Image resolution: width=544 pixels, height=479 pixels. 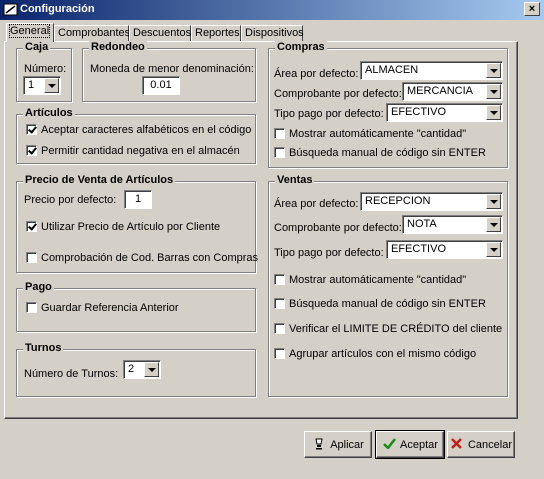 I want to click on ventas-comprobante-label: Comprobante por defecto:, so click(x=338, y=228).